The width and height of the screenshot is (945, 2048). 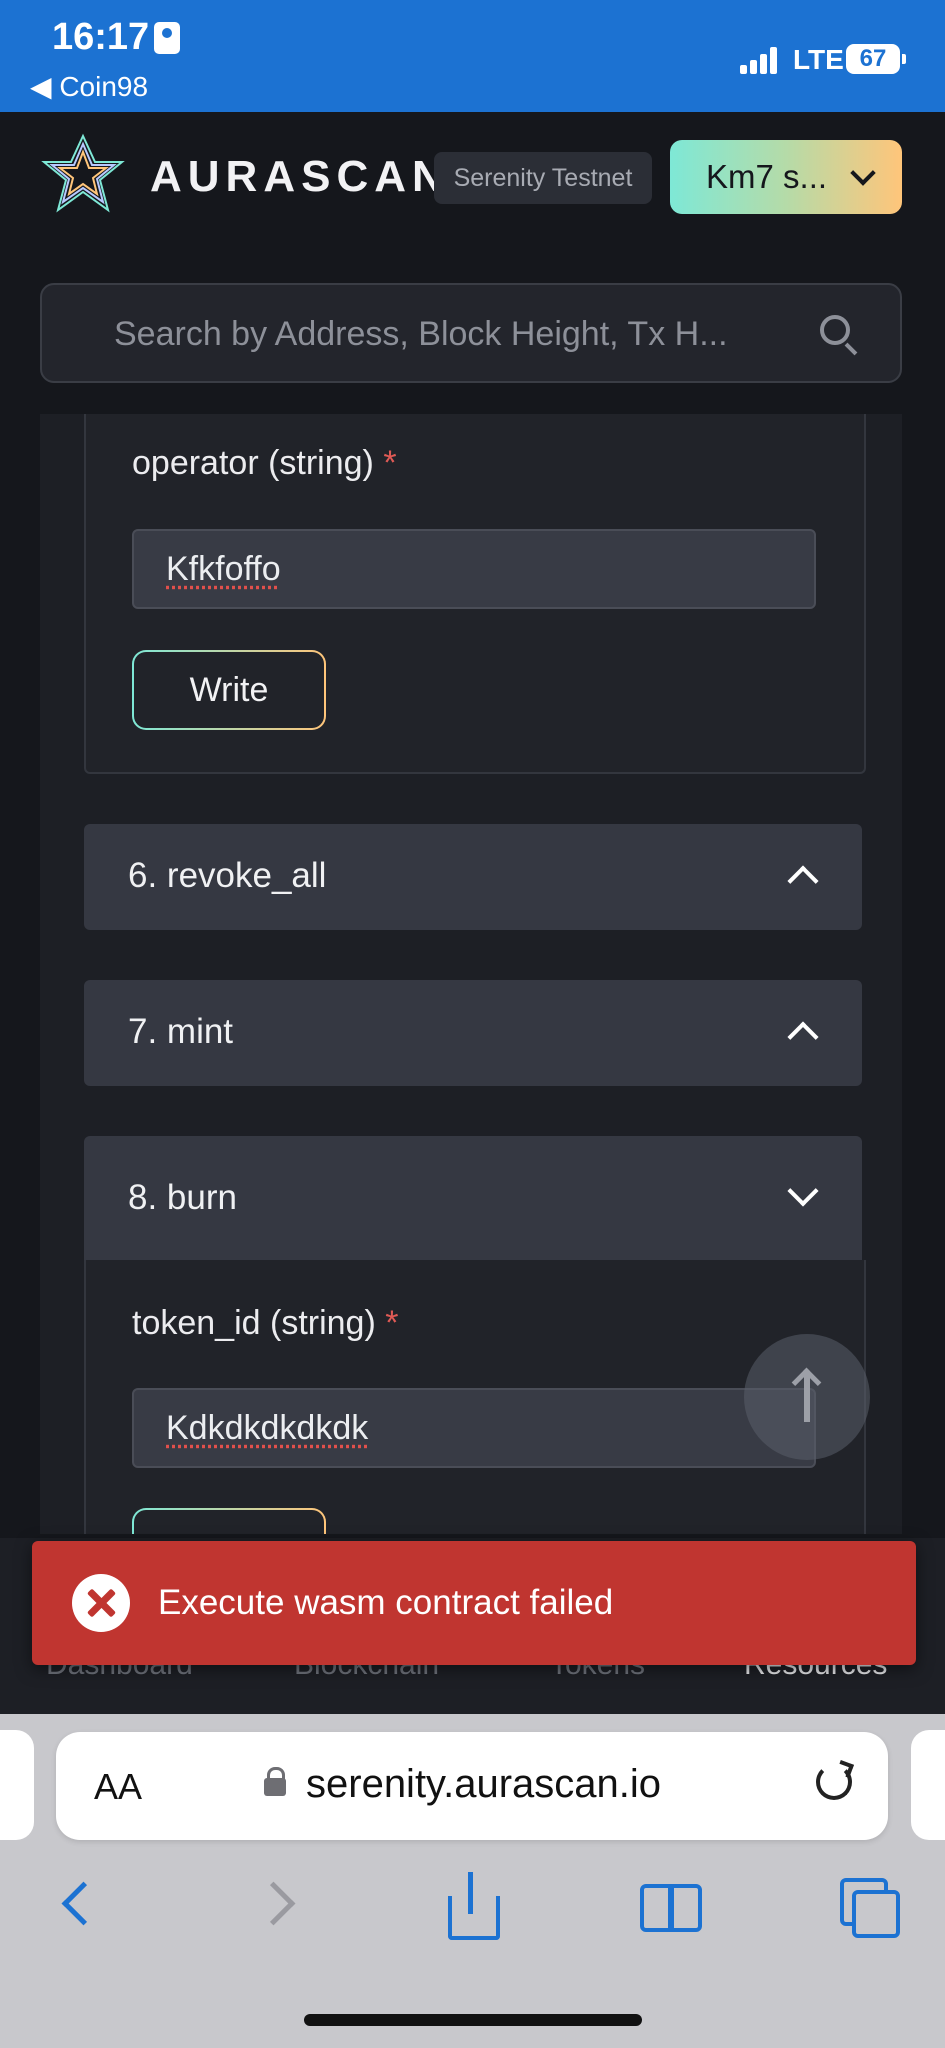 I want to click on search-icon, so click(x=835, y=330).